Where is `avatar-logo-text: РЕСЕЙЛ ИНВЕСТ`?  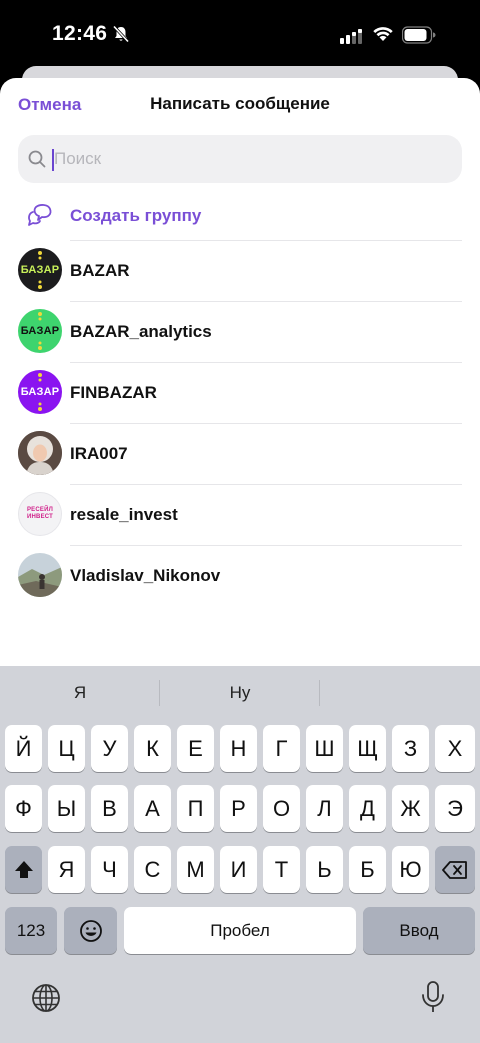 avatar-logo-text: РЕСЕЙЛ ИНВЕСТ is located at coordinates (40, 513).